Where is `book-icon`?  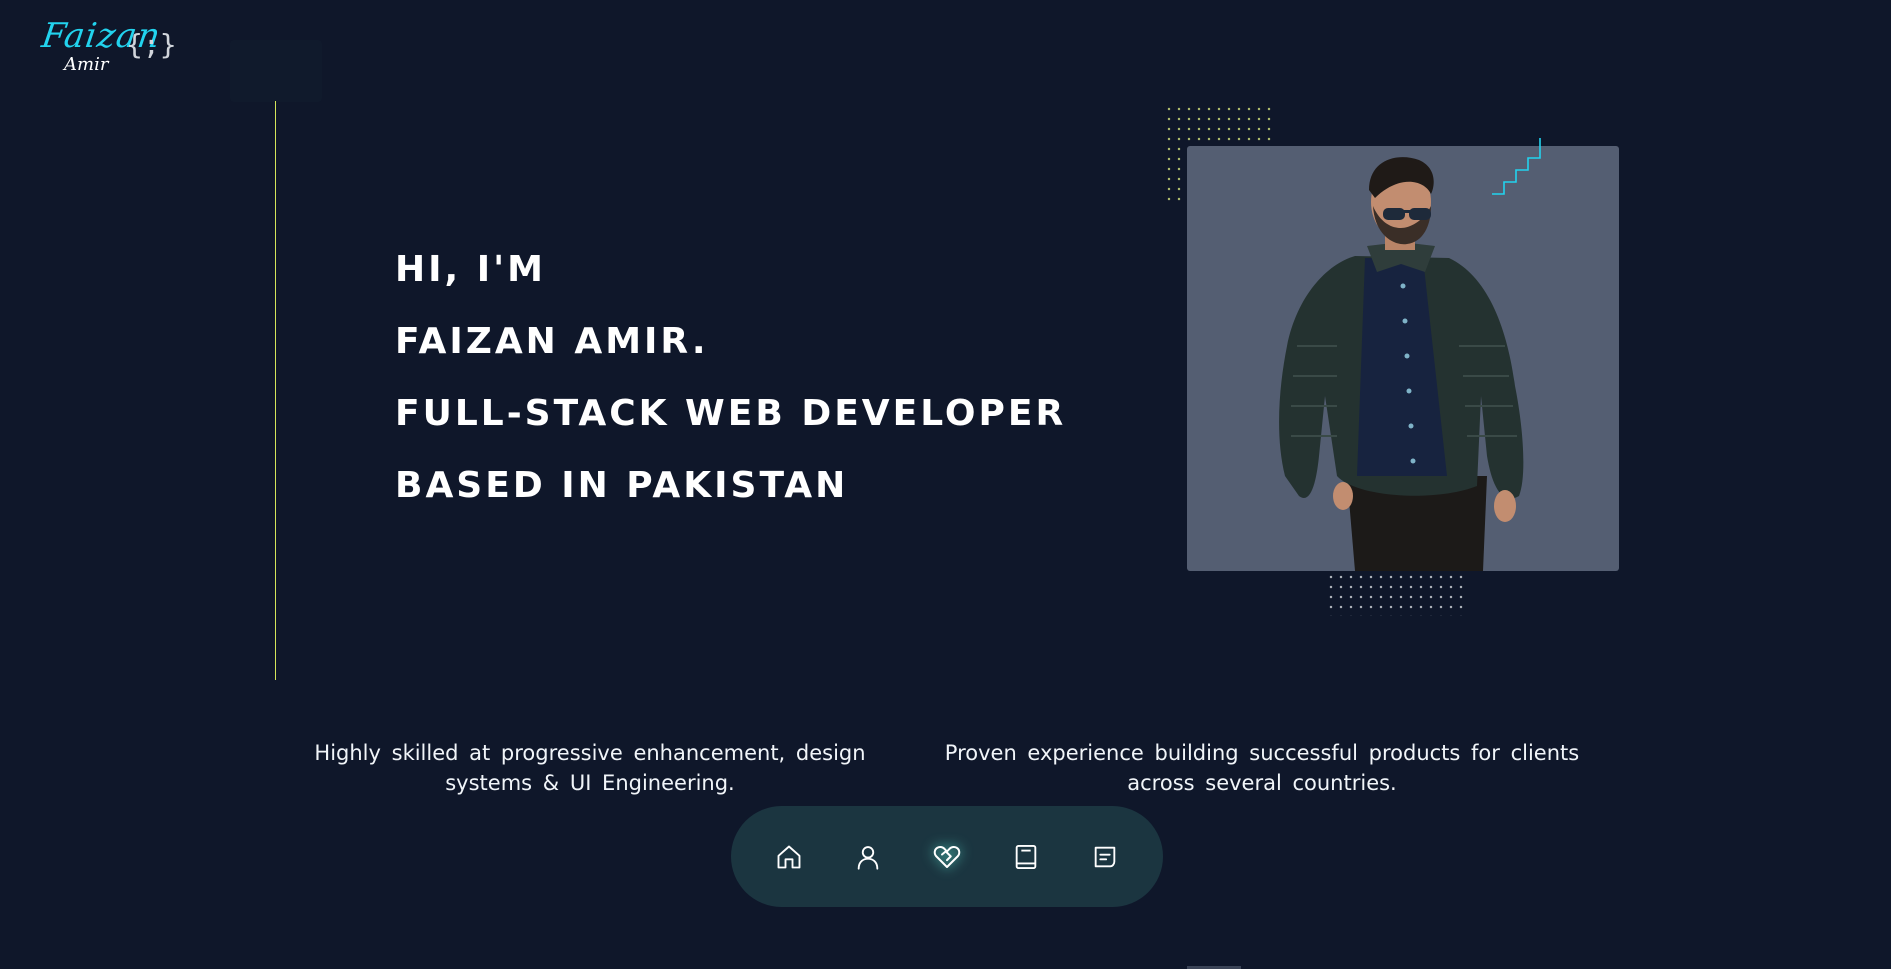
book-icon is located at coordinates (1026, 856).